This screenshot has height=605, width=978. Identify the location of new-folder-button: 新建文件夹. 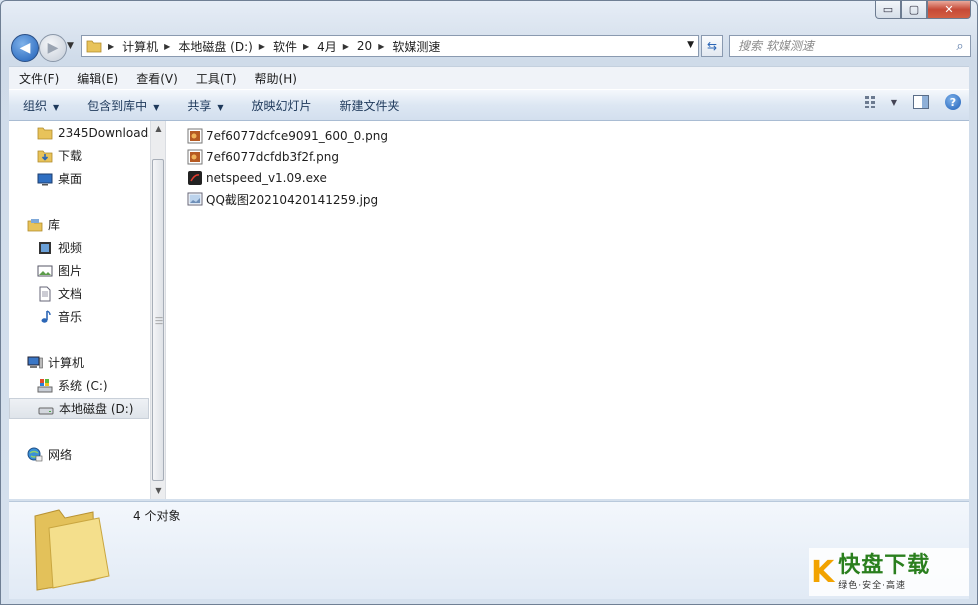
(370, 105).